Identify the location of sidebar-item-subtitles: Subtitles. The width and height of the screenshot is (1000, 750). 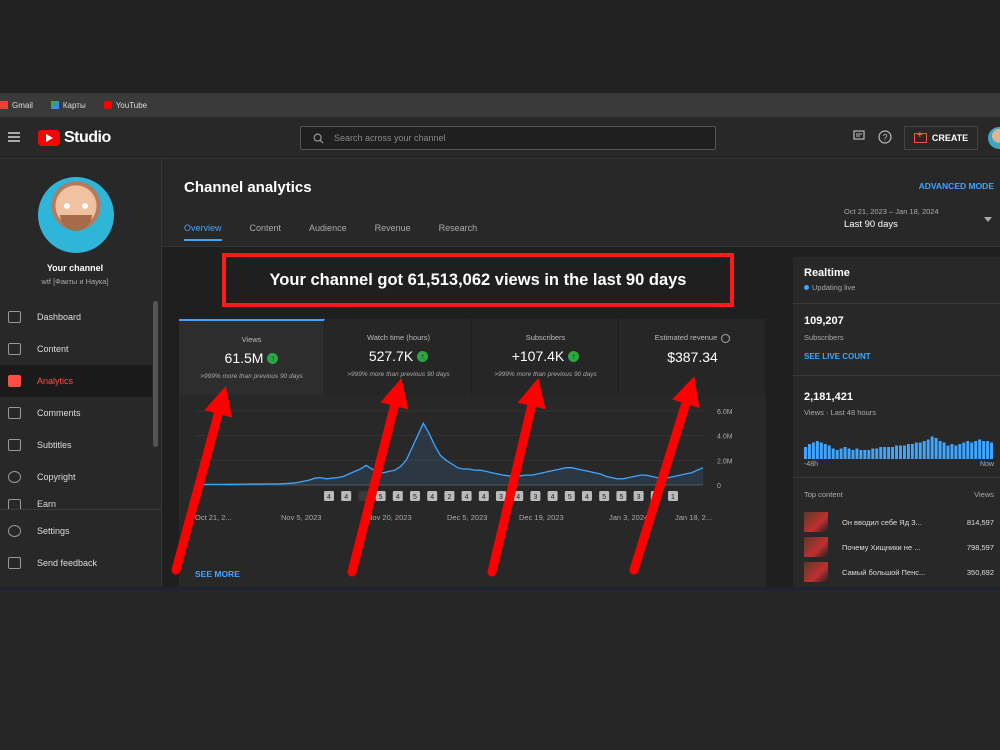
(76, 445).